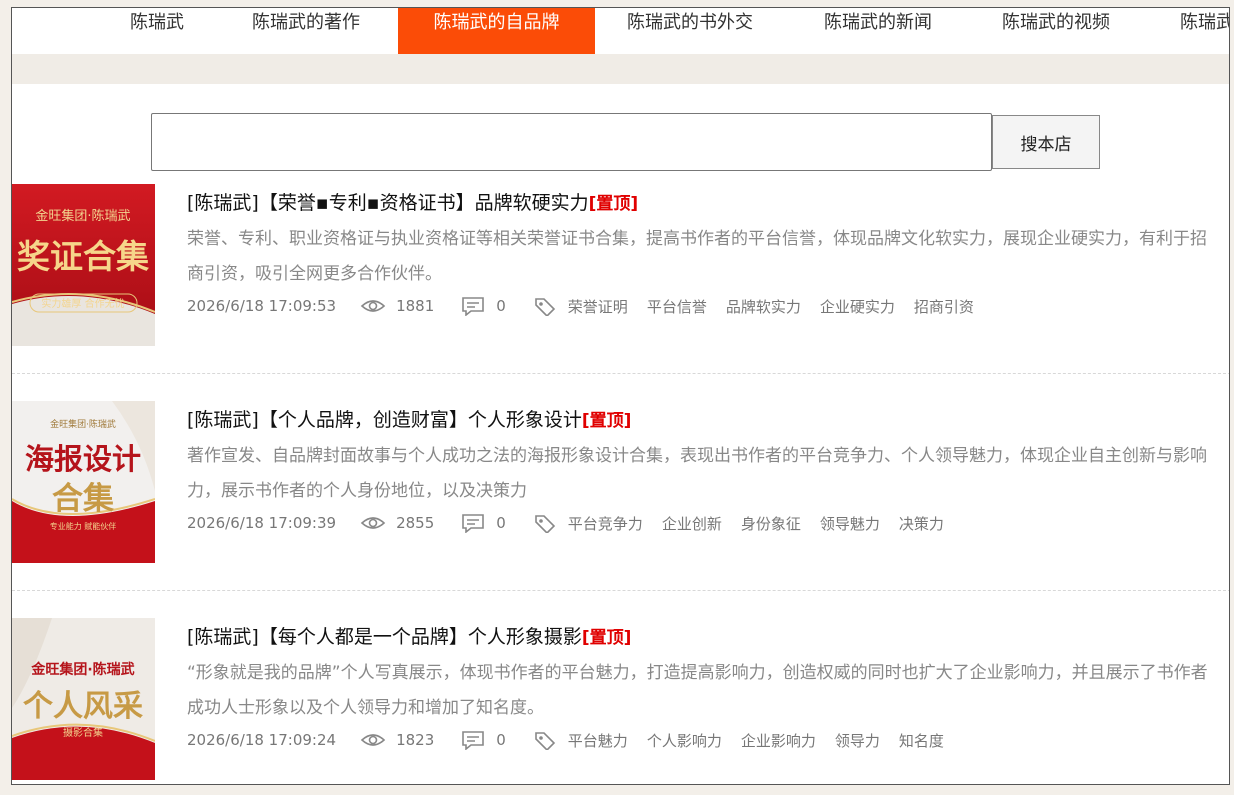  Describe the element at coordinates (763, 306) in the screenshot. I see `tag-link: 品牌软实力` at that location.